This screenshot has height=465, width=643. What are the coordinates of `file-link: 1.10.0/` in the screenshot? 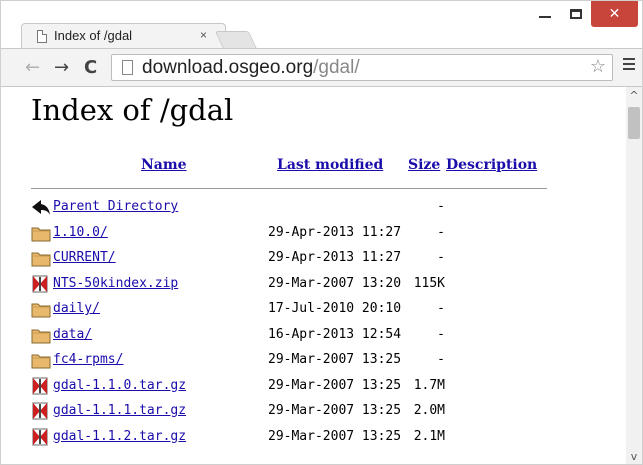 It's located at (80, 233).